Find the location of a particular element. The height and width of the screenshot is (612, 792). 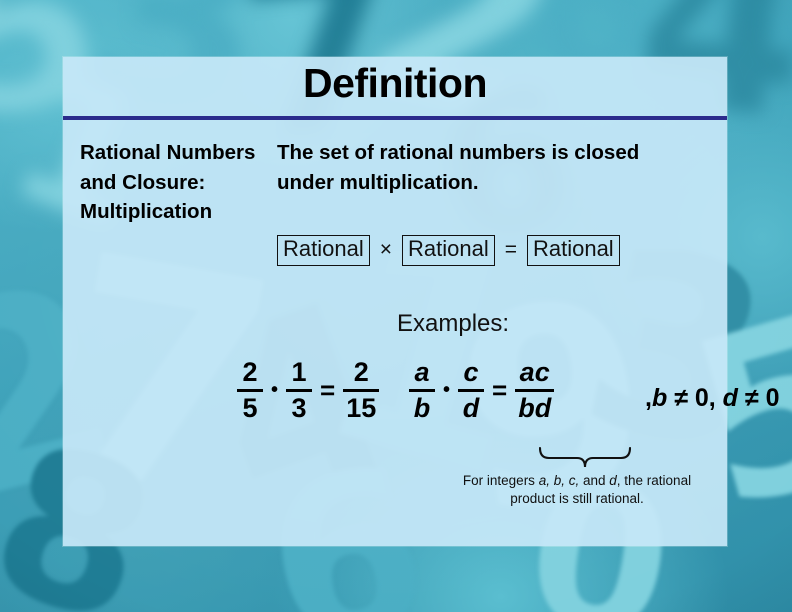

underbrace-icon is located at coordinates (585, 457).